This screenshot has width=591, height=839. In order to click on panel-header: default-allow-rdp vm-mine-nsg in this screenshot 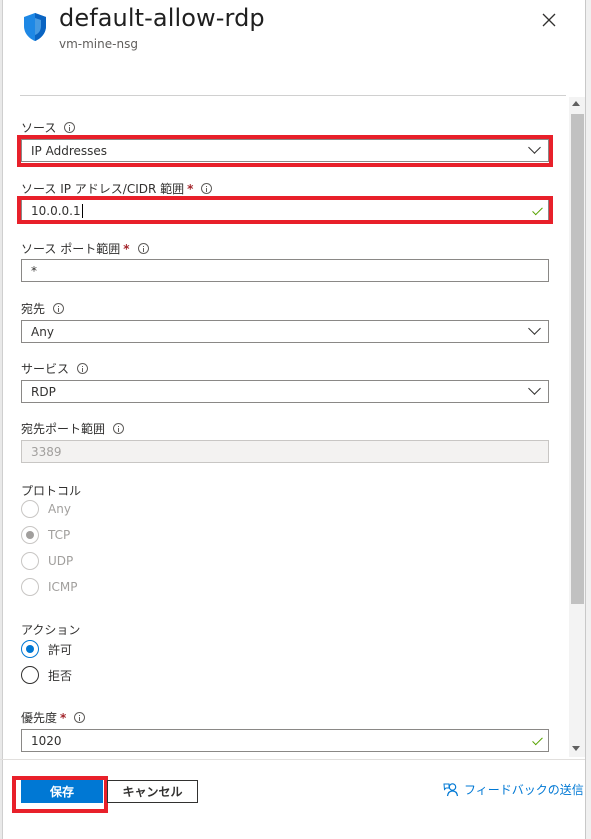, I will do `click(292, 47)`.